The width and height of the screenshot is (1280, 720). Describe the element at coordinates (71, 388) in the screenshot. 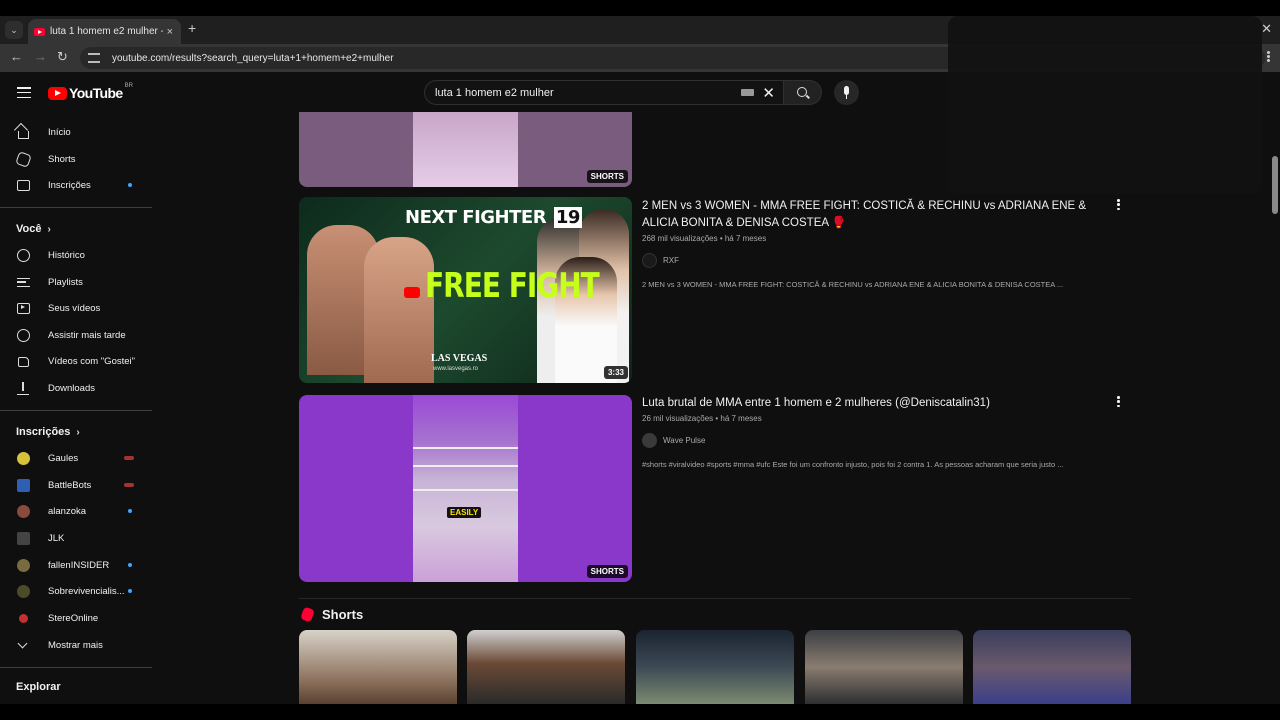

I see `sidebar-item-label: Downloads` at that location.